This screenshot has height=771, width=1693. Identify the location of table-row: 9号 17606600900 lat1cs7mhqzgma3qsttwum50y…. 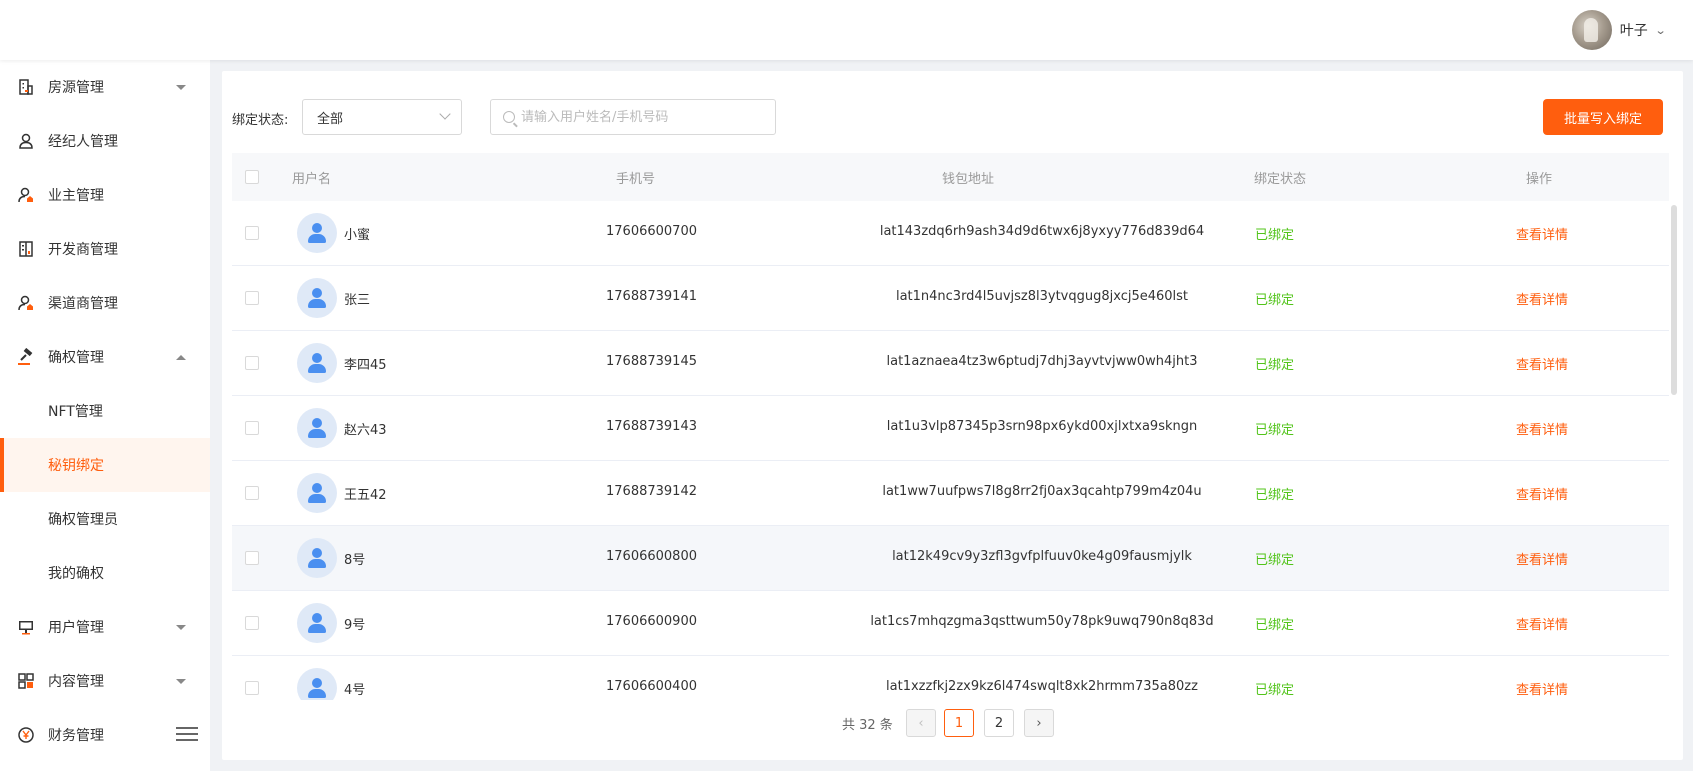
(950, 623).